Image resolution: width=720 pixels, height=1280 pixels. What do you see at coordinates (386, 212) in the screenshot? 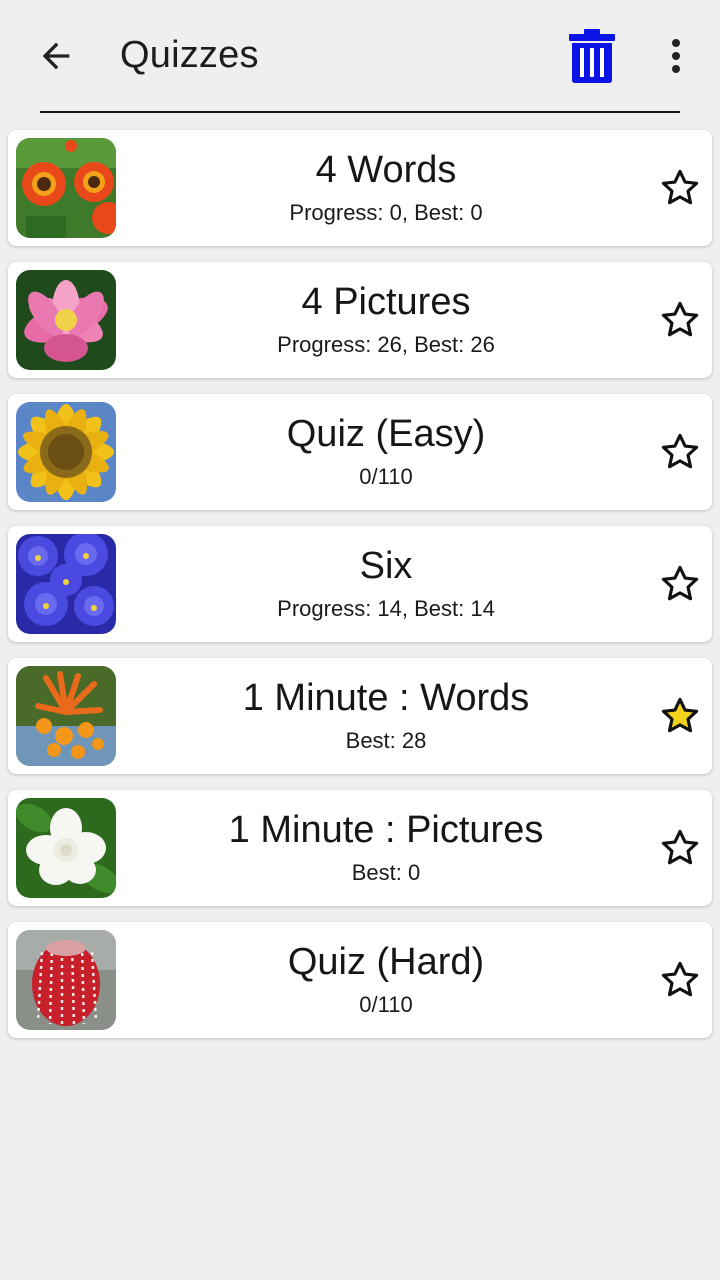
I see `quiz-subtitle: Progress: 0, Best: 0` at bounding box center [386, 212].